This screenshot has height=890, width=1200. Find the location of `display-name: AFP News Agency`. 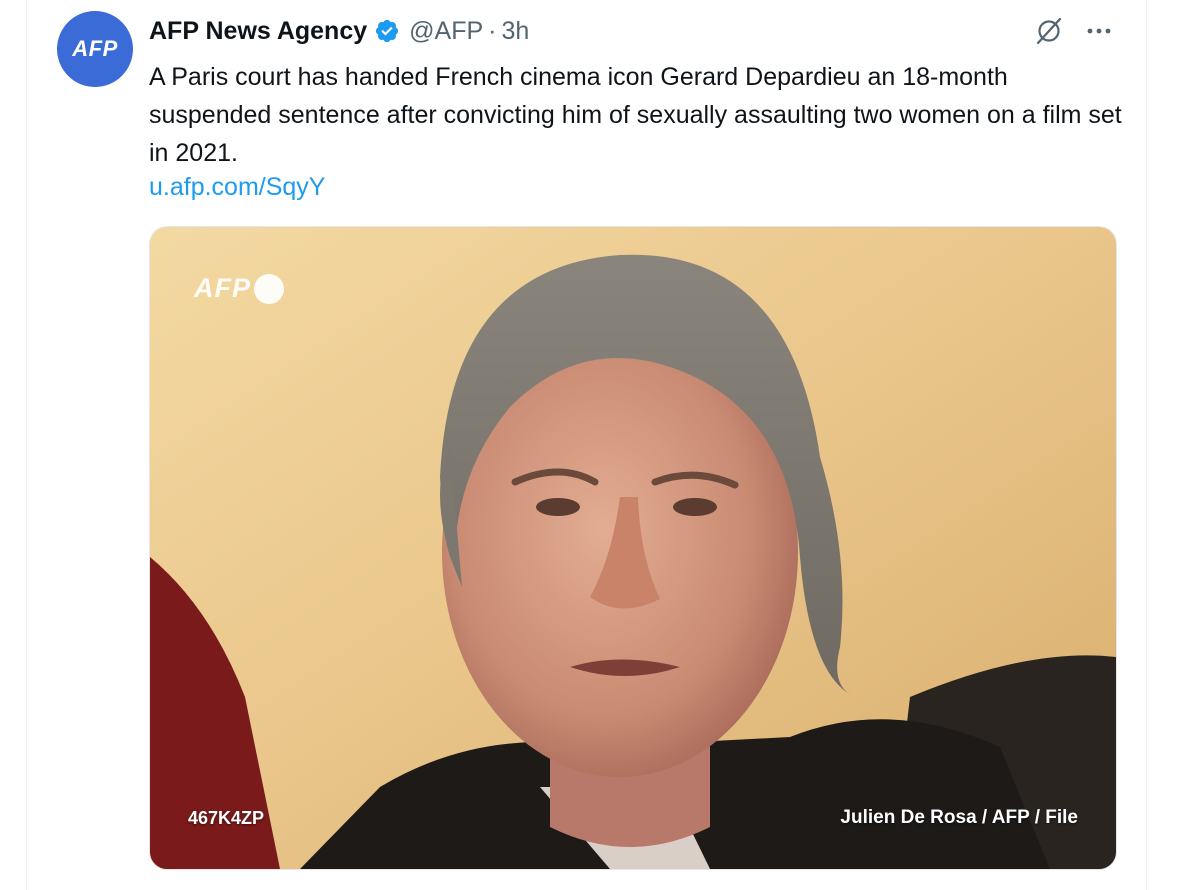

display-name: AFP News Agency is located at coordinates (258, 31).